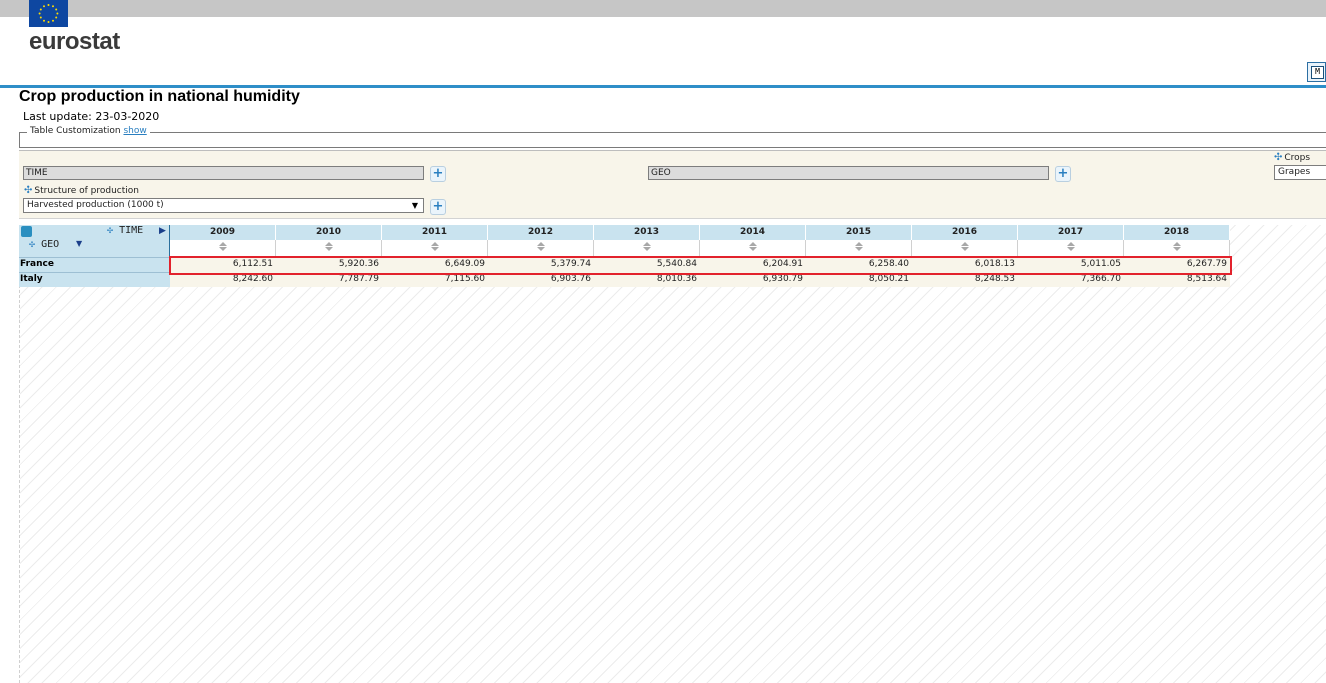 The height and width of the screenshot is (683, 1326). What do you see at coordinates (75, 131) in the screenshot?
I see `customization-label: Table Customization` at bounding box center [75, 131].